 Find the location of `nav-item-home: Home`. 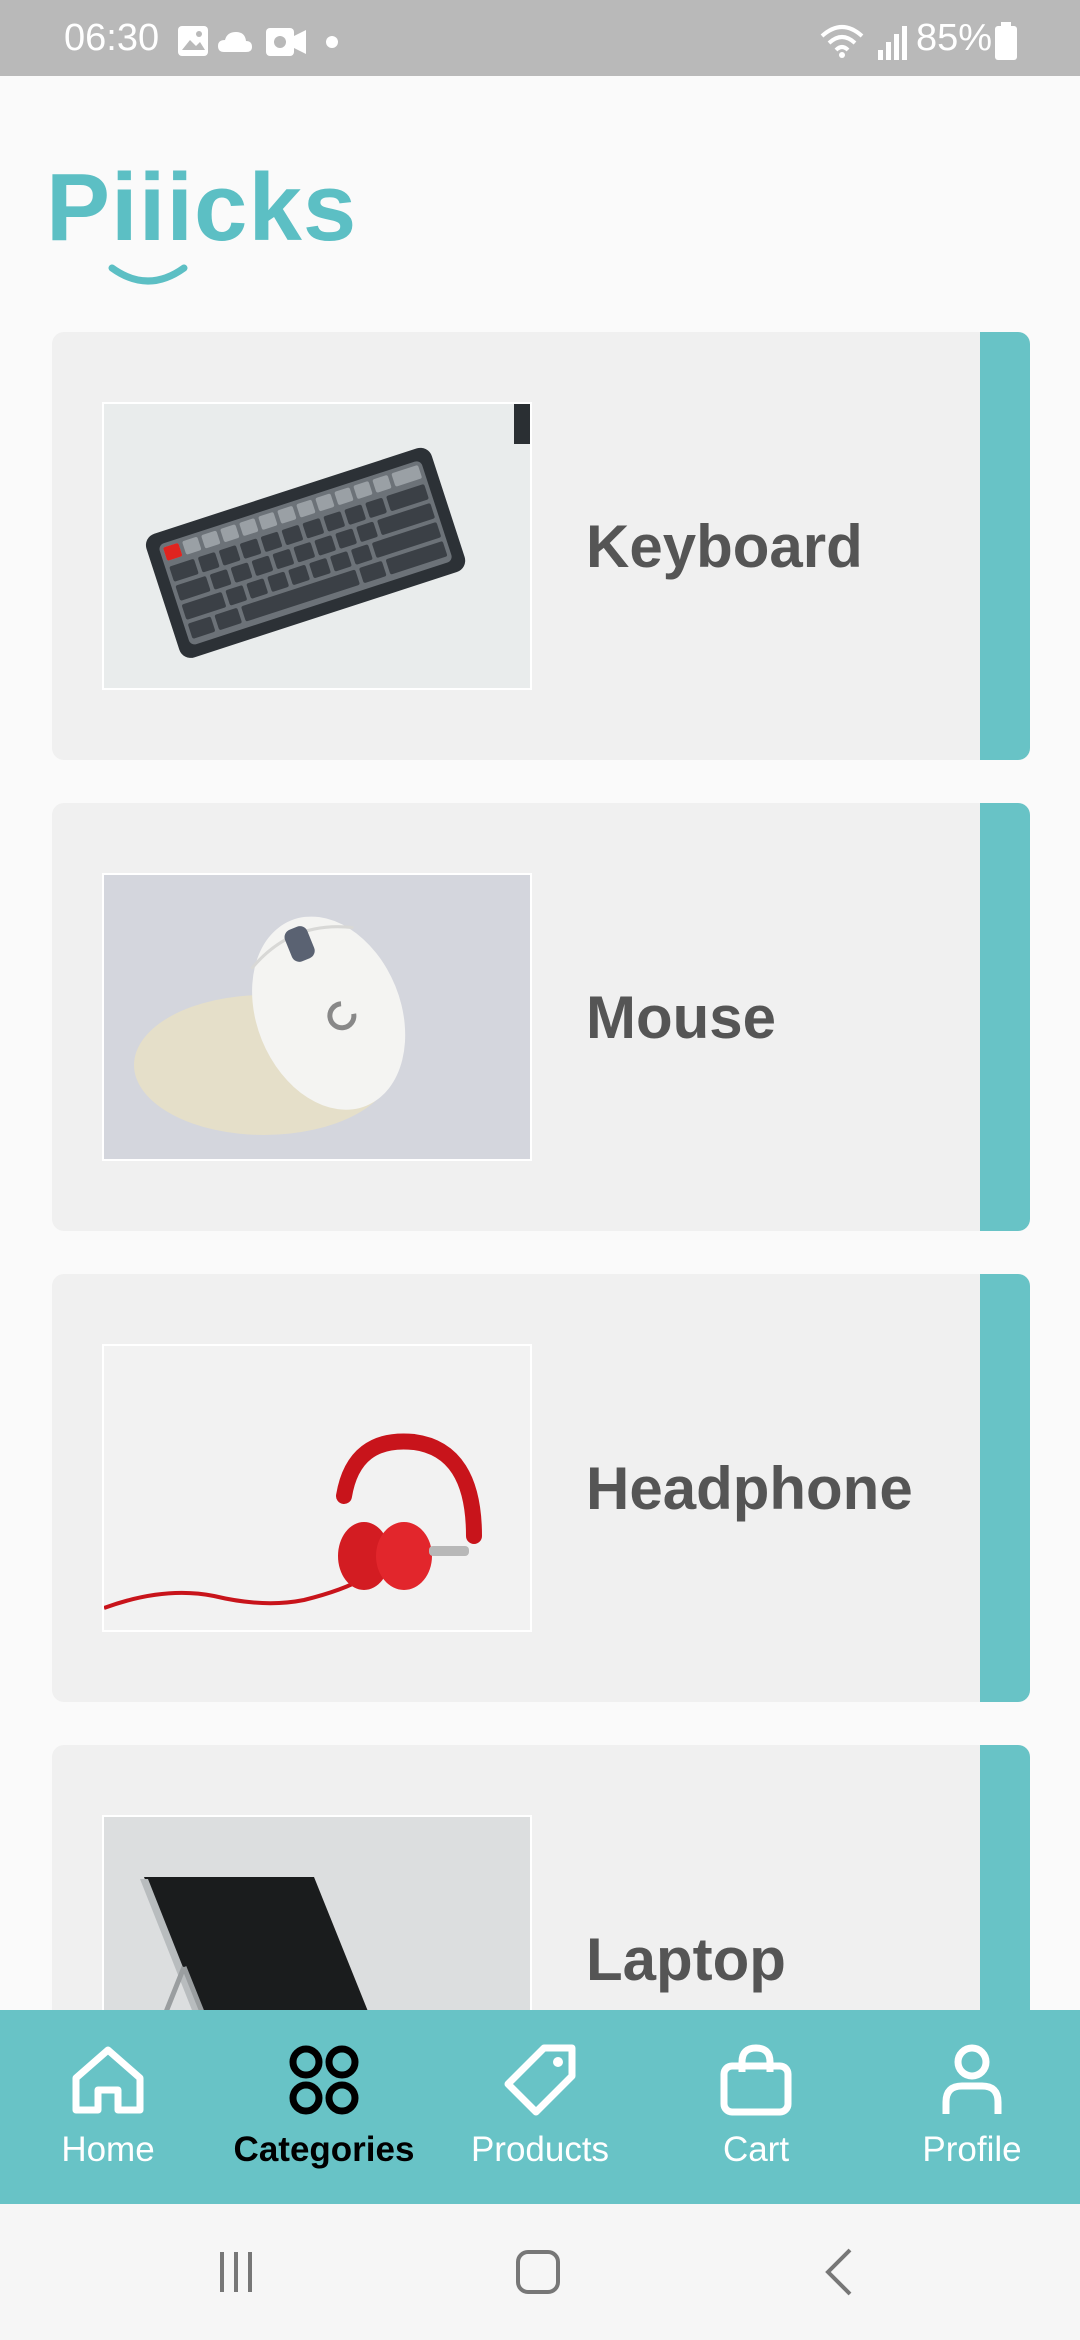

nav-item-home: Home is located at coordinates (108, 2107).